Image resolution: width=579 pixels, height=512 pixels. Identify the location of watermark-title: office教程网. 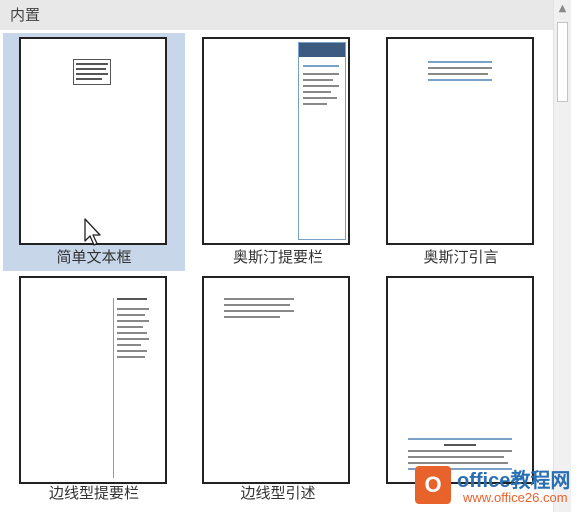
(514, 481).